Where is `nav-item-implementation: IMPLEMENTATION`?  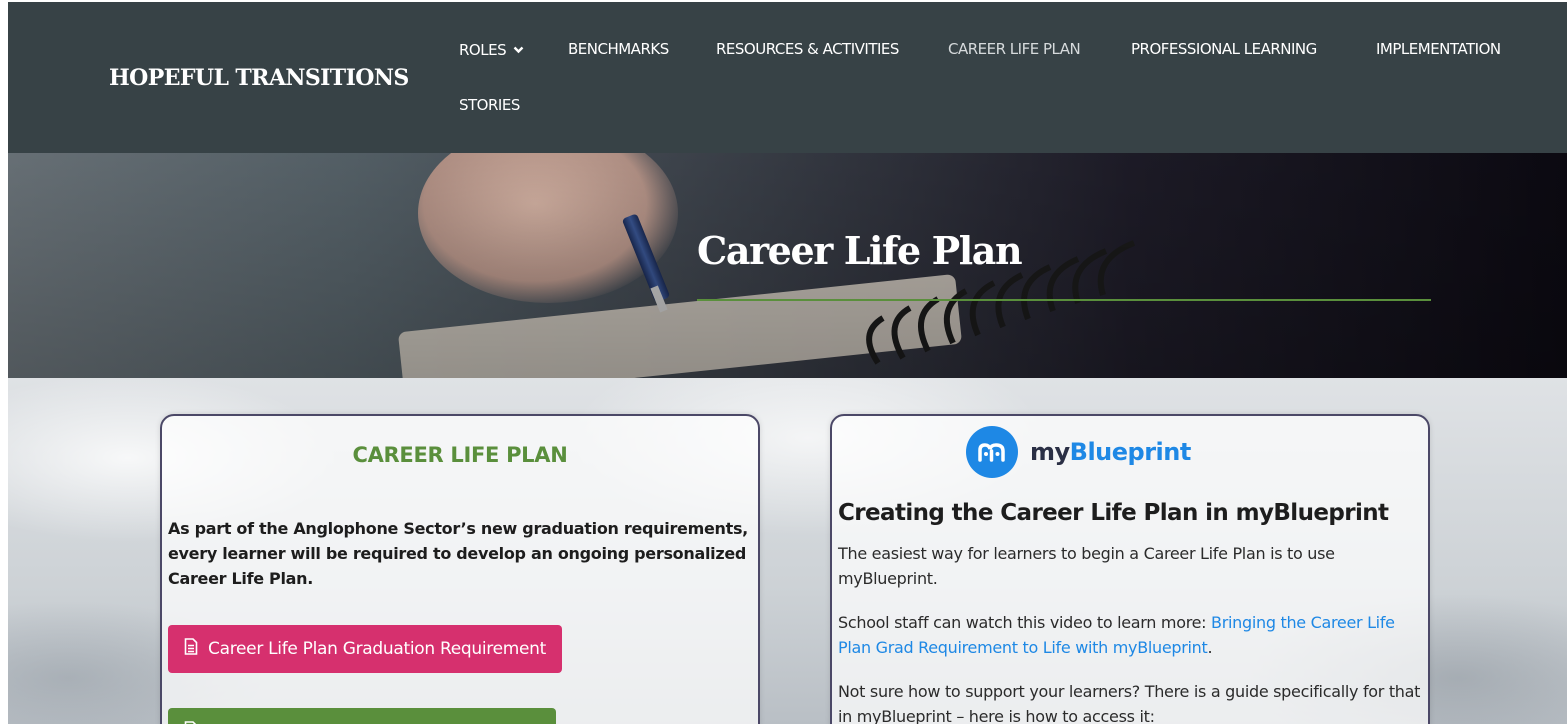 nav-item-implementation: IMPLEMENTATION is located at coordinates (1438, 49).